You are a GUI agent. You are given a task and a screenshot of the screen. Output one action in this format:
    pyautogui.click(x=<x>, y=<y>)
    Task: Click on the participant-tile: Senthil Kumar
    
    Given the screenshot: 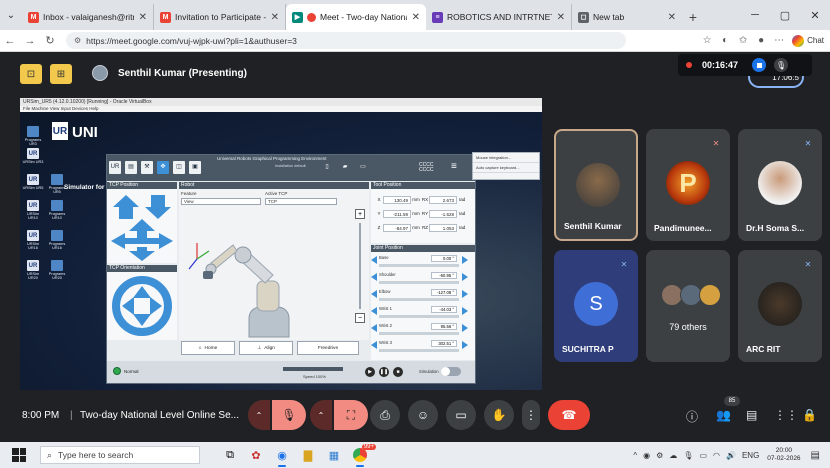 What is the action you would take?
    pyautogui.click(x=596, y=185)
    